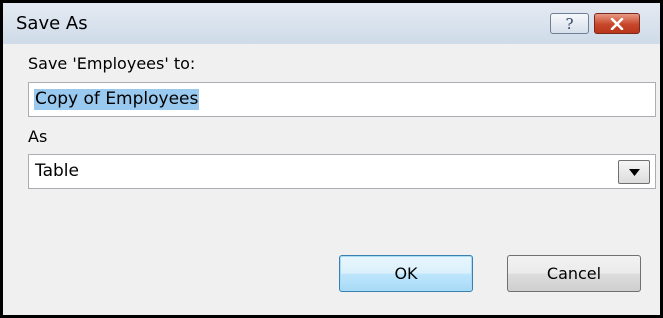 This screenshot has height=318, width=663. I want to click on as-select-value: Table, so click(57, 171).